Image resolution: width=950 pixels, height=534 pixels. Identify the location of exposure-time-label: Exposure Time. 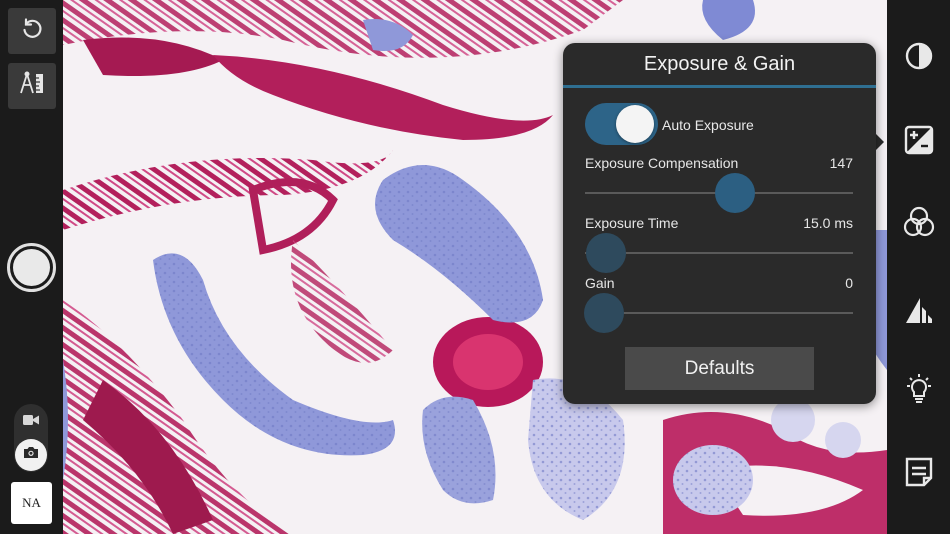
(632, 223).